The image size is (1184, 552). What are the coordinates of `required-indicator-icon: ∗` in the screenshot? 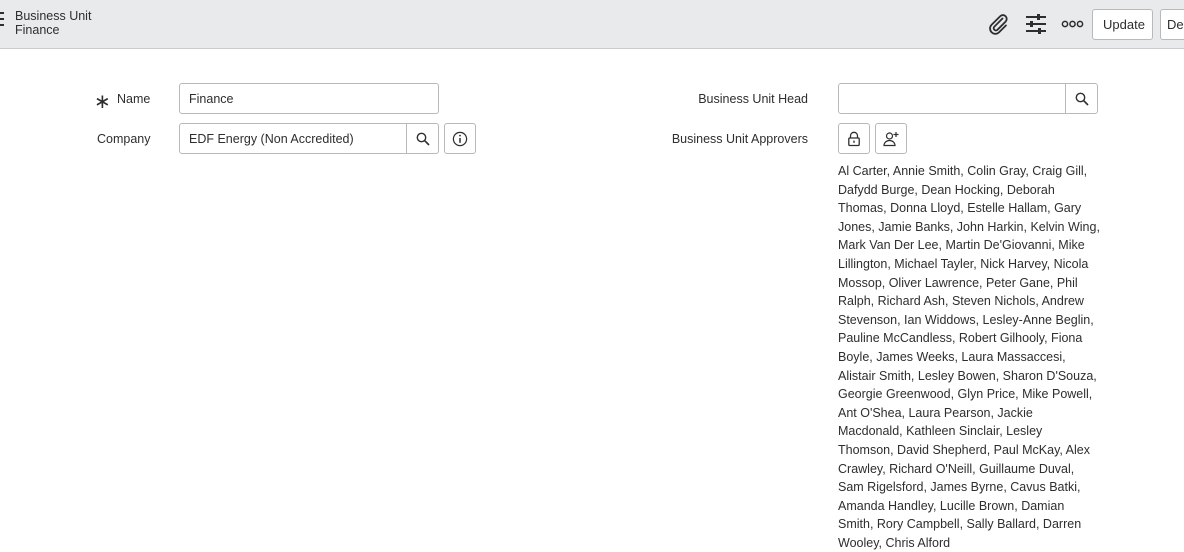 It's located at (102, 102).